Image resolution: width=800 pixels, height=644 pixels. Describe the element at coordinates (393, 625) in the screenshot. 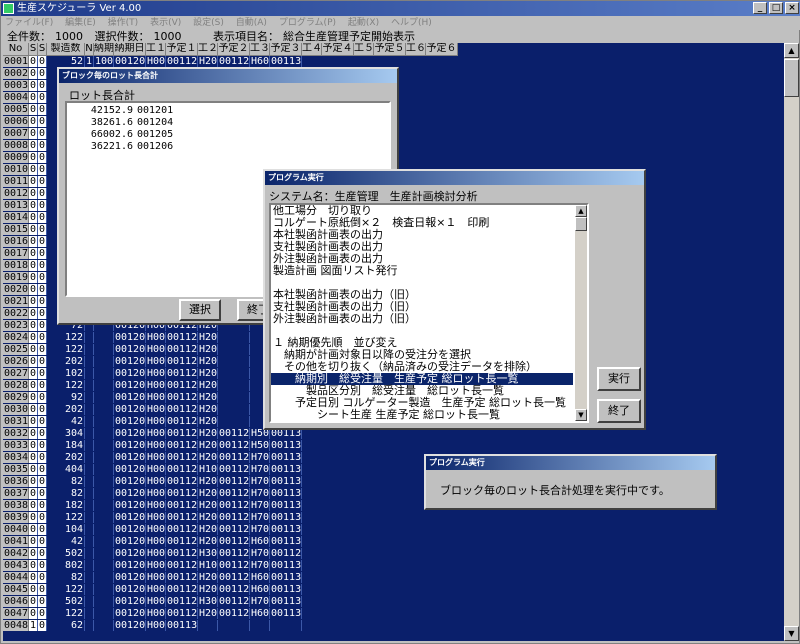

I see `table-row: 00481062 001201H001001130` at that location.